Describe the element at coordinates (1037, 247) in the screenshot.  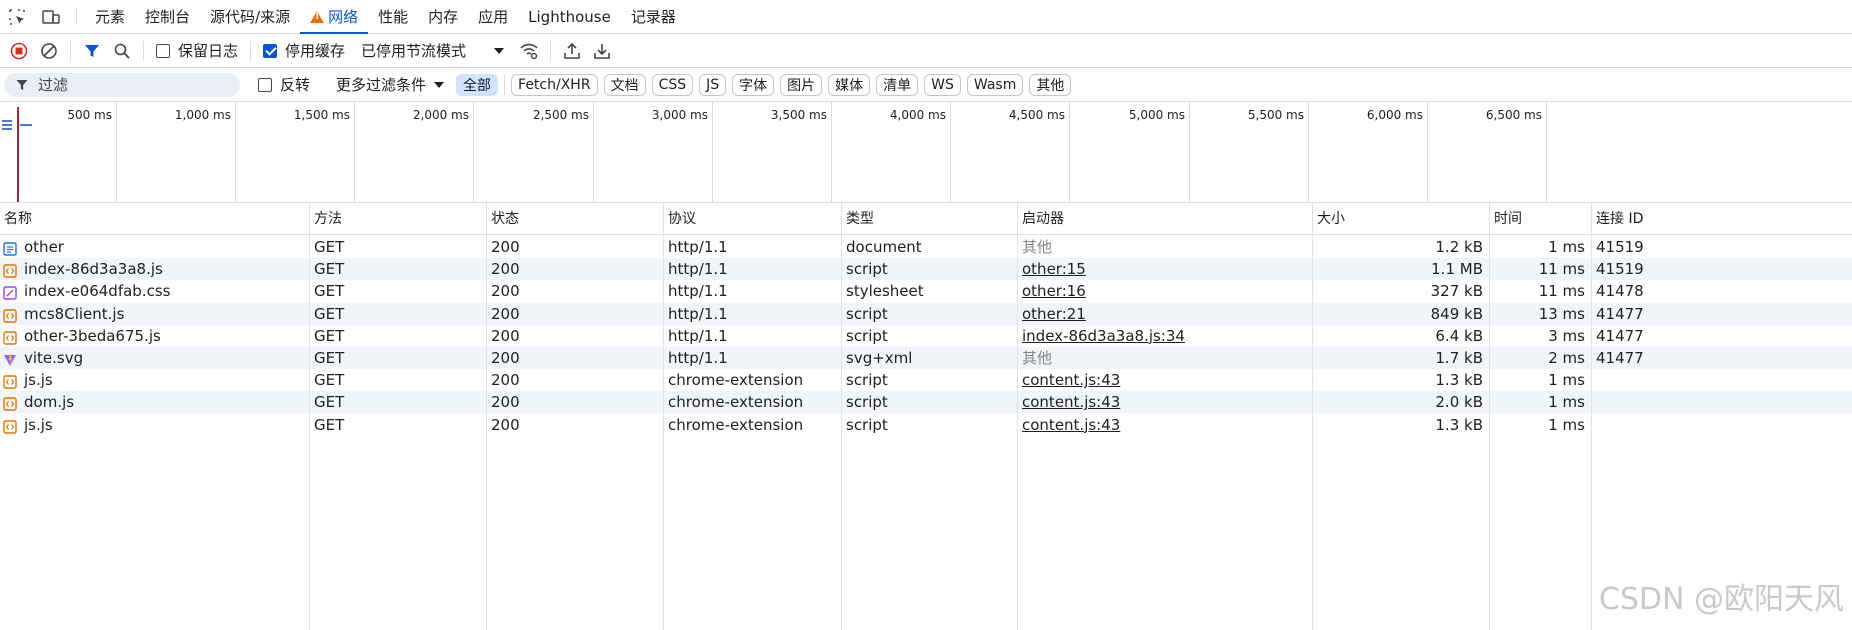
I see `initiator-text: 其他` at that location.